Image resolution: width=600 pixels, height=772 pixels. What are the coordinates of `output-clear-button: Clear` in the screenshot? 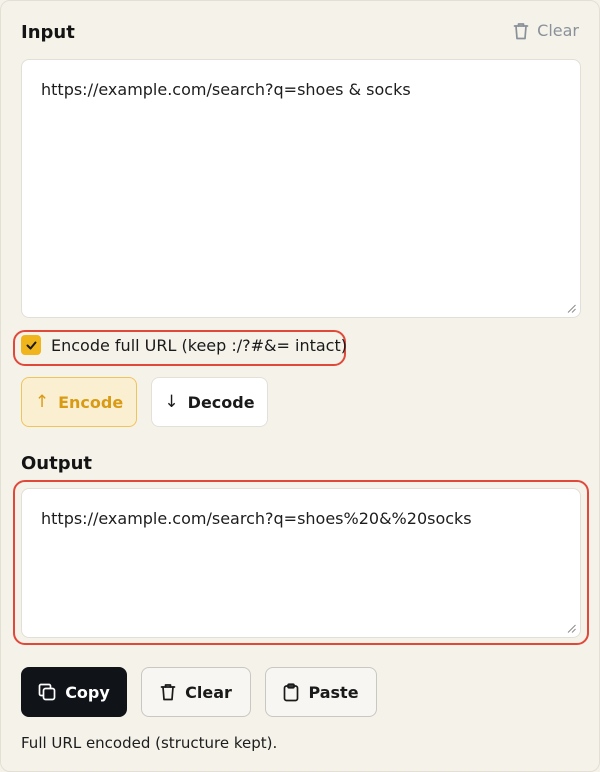 It's located at (196, 692).